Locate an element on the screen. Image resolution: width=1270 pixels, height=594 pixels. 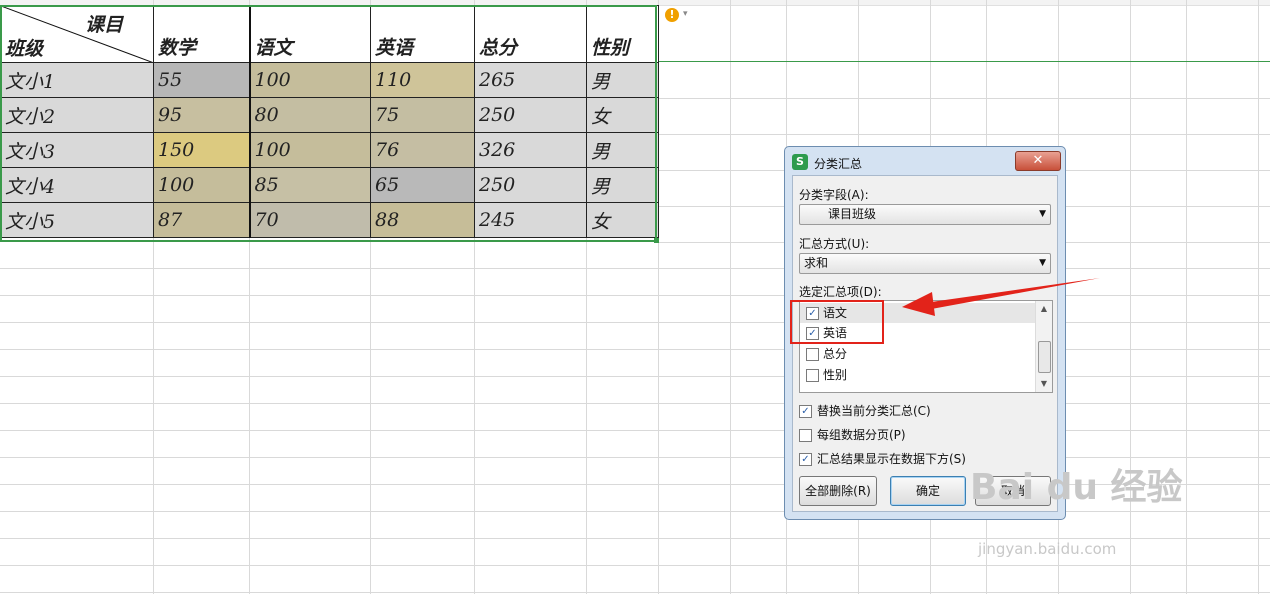
option-label: 汇总结果显示在数据下方(S) is located at coordinates (891, 459).